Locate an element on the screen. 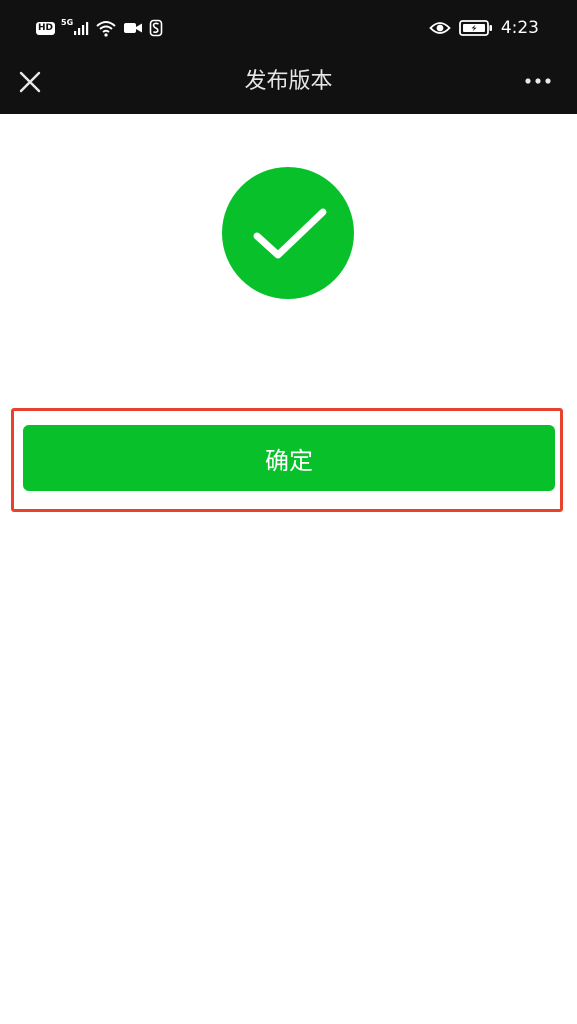 The image size is (577, 1024). signal-icon: 5G is located at coordinates (75, 27).